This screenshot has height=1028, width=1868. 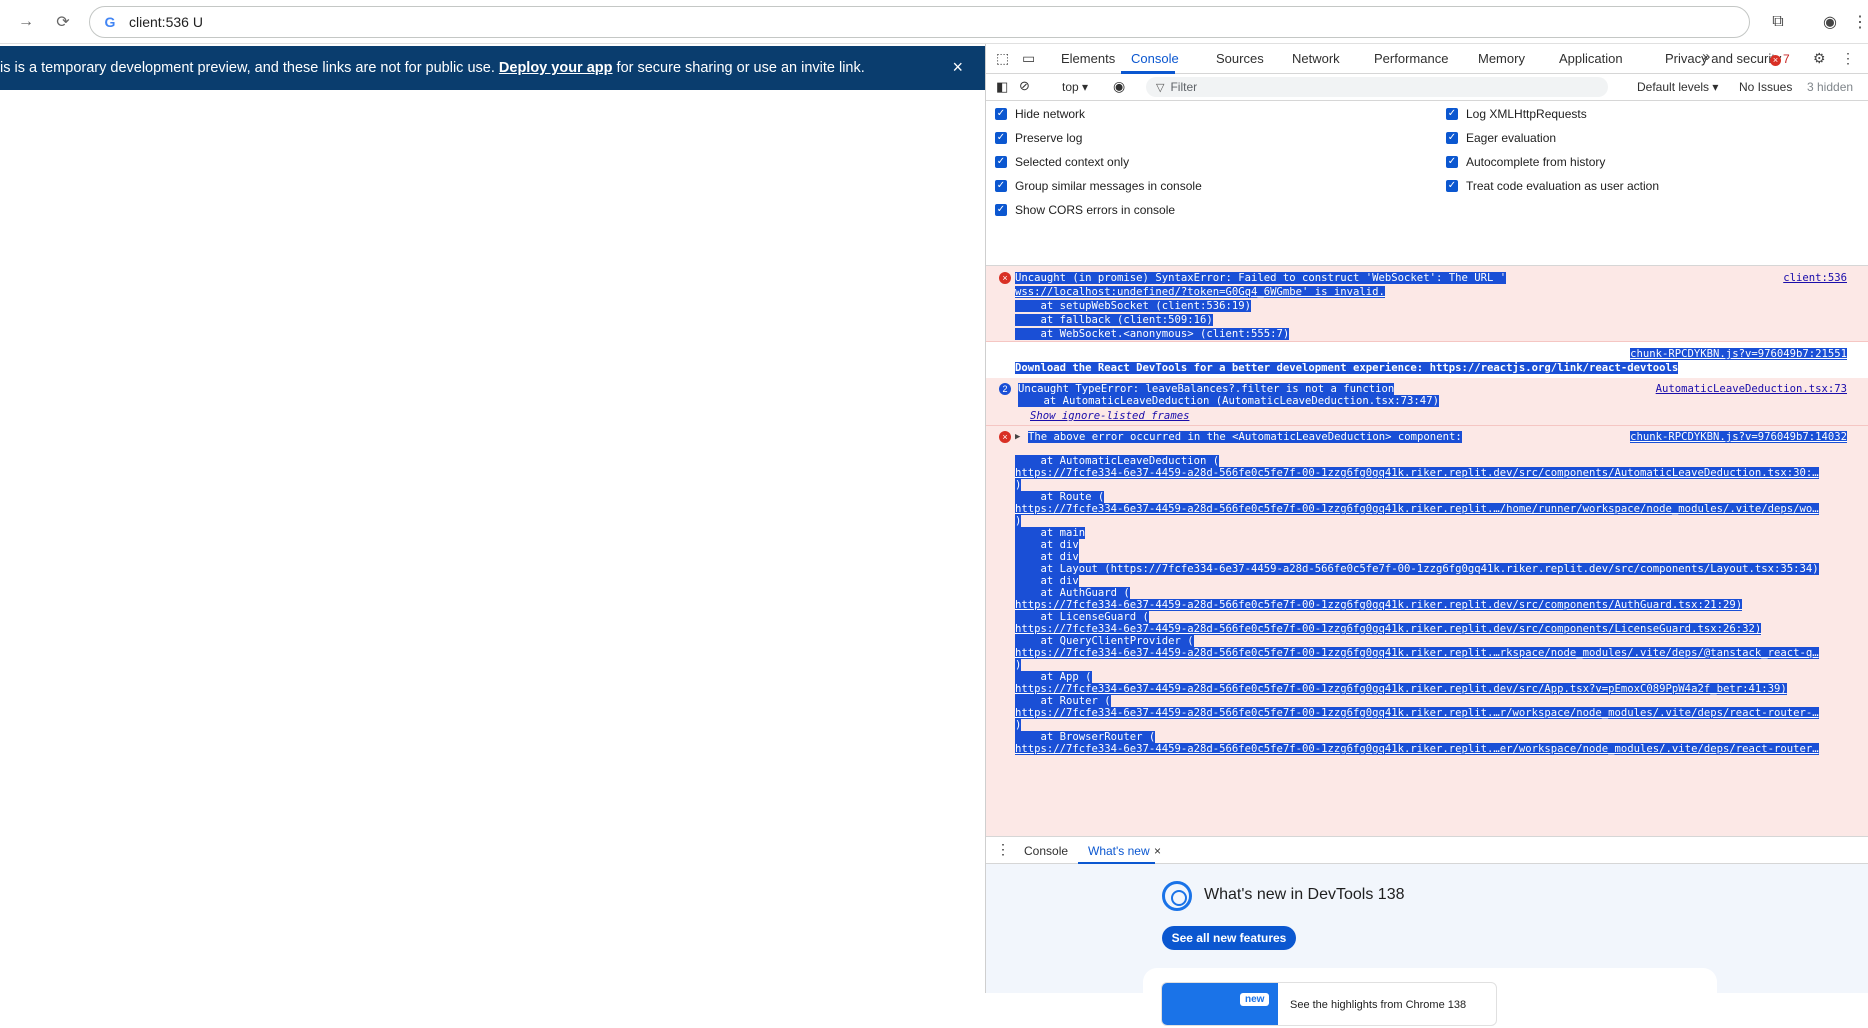 What do you see at coordinates (1049, 138) in the screenshot?
I see `setting-label: Preserve log` at bounding box center [1049, 138].